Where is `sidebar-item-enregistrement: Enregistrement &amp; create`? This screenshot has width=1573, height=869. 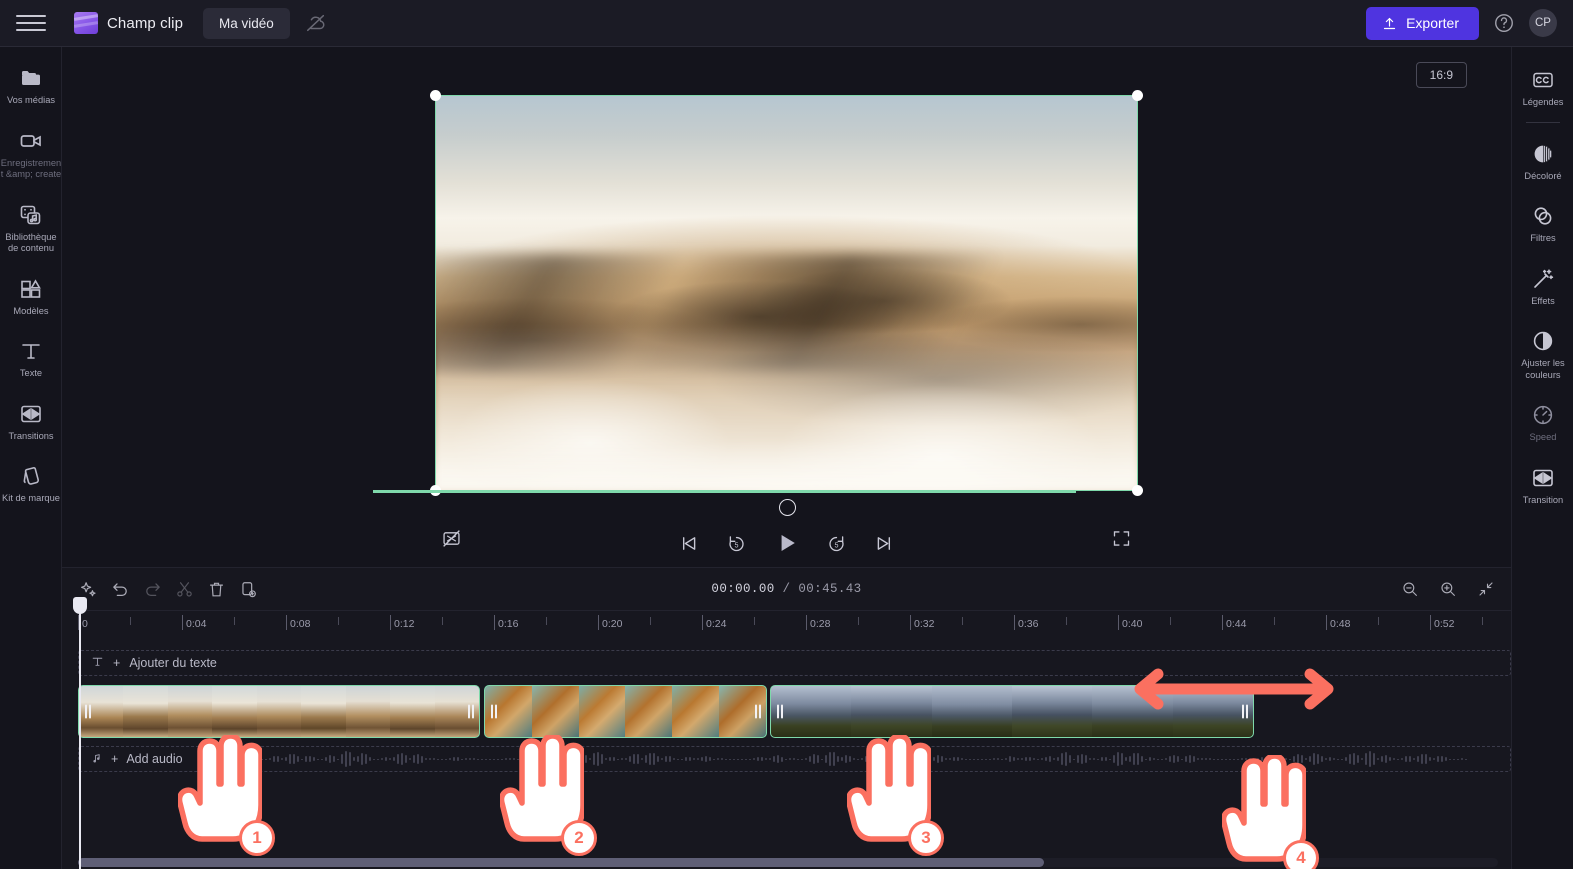 sidebar-item-enregistrement: Enregistrement &amp; create is located at coordinates (31, 154).